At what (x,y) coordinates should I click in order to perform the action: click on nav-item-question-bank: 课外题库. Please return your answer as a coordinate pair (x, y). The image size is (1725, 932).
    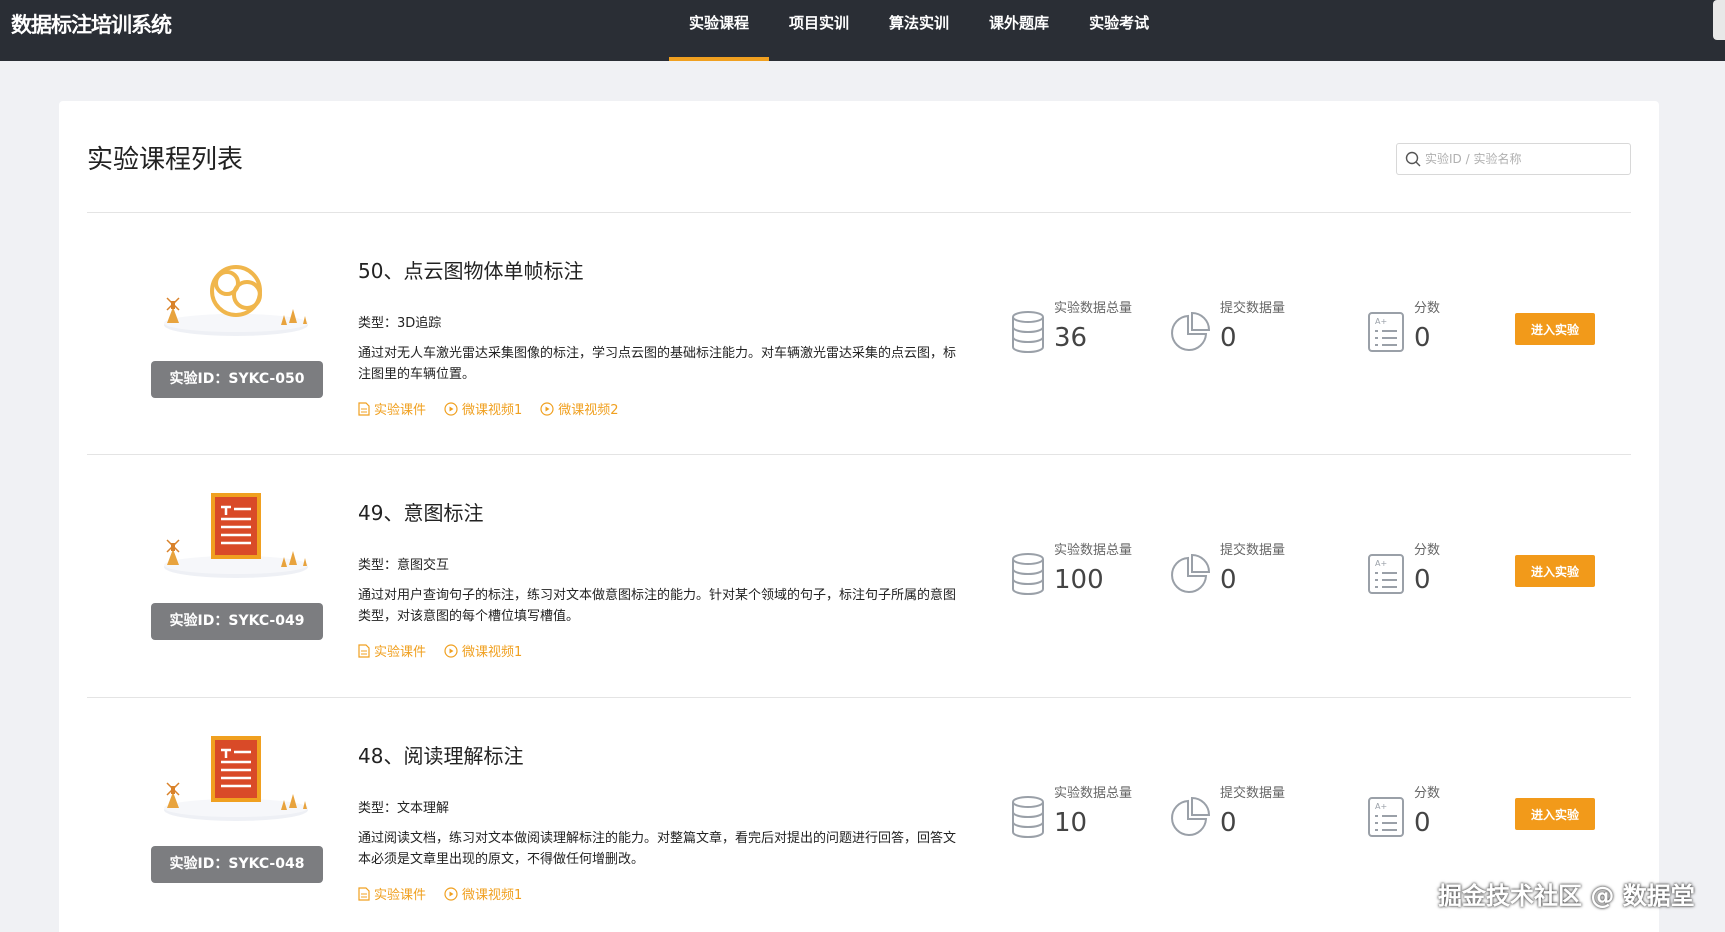
    Looking at the image, I should click on (1019, 30).